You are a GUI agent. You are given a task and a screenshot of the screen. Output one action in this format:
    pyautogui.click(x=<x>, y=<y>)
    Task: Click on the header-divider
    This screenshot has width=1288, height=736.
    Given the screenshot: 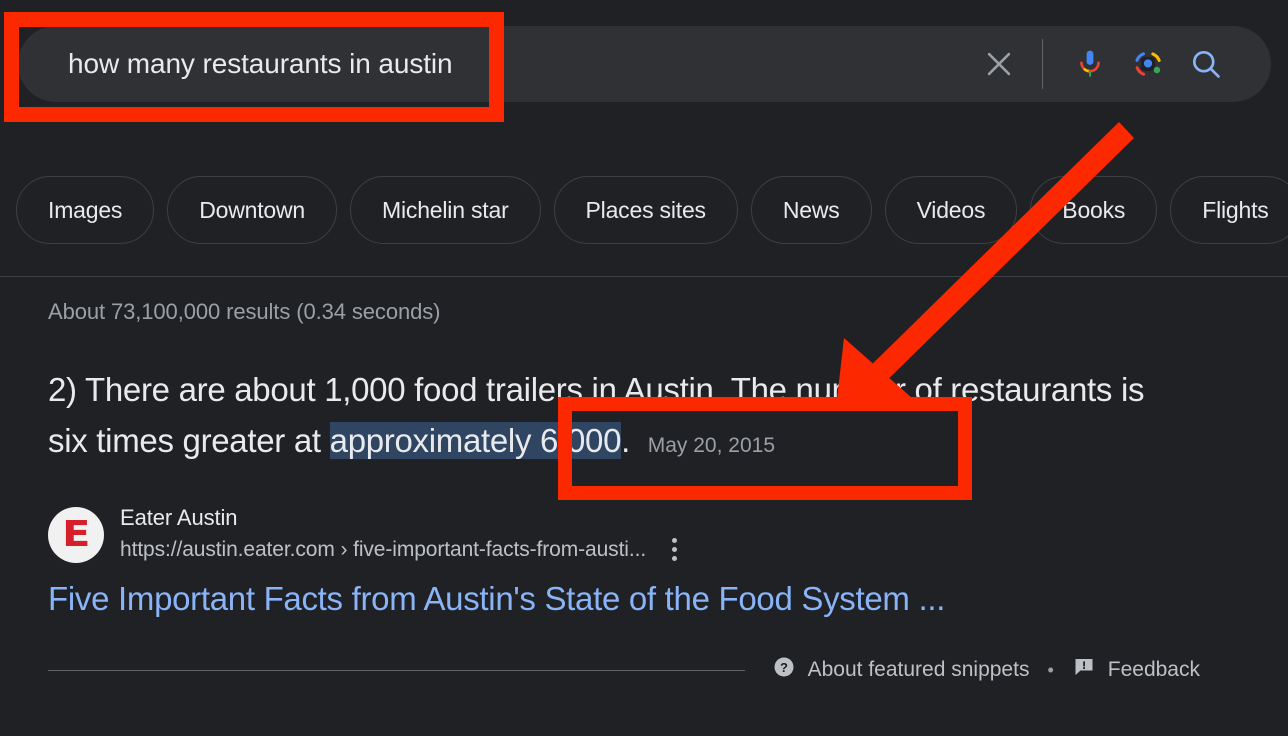 What is the action you would take?
    pyautogui.click(x=644, y=276)
    